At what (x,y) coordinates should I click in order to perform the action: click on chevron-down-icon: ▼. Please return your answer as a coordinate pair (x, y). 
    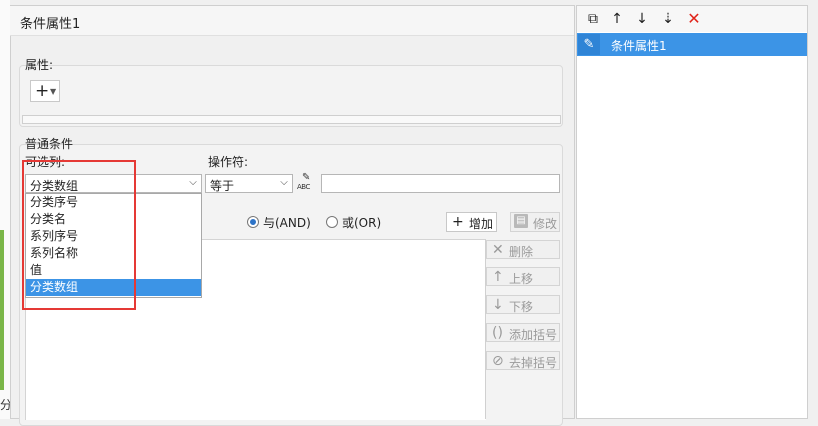
    Looking at the image, I should click on (53, 91).